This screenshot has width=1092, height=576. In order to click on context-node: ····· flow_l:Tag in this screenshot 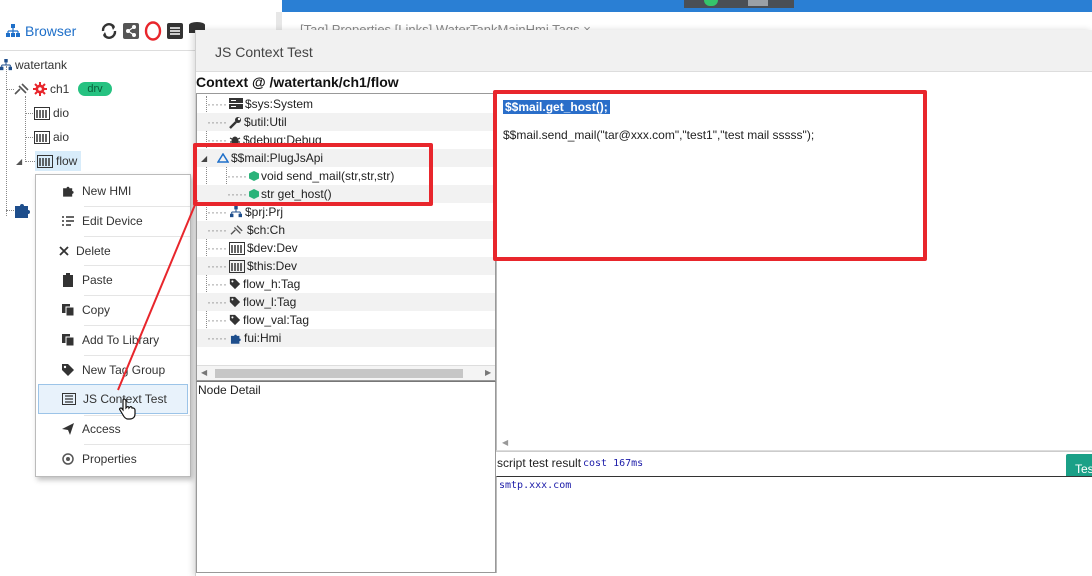, I will do `click(346, 302)`.